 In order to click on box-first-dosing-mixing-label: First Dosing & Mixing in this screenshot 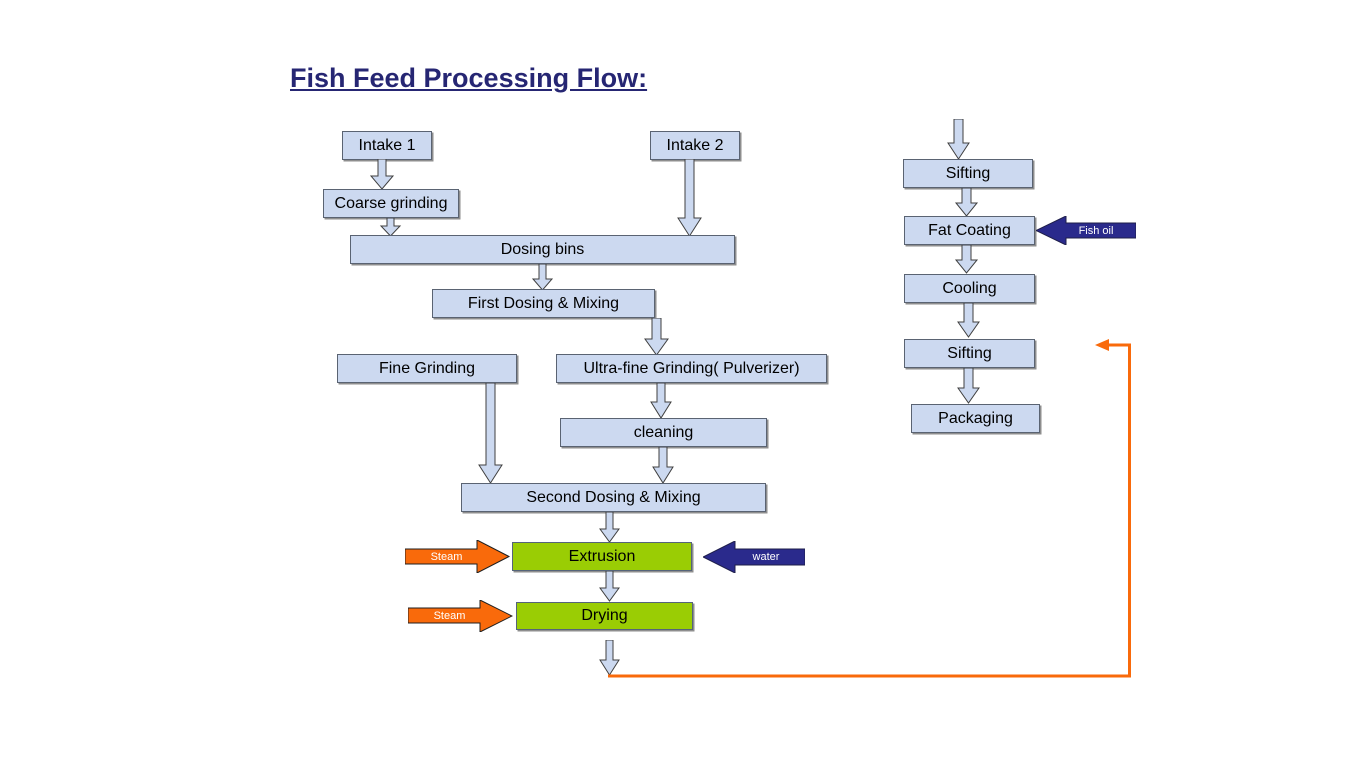, I will do `click(543, 303)`.